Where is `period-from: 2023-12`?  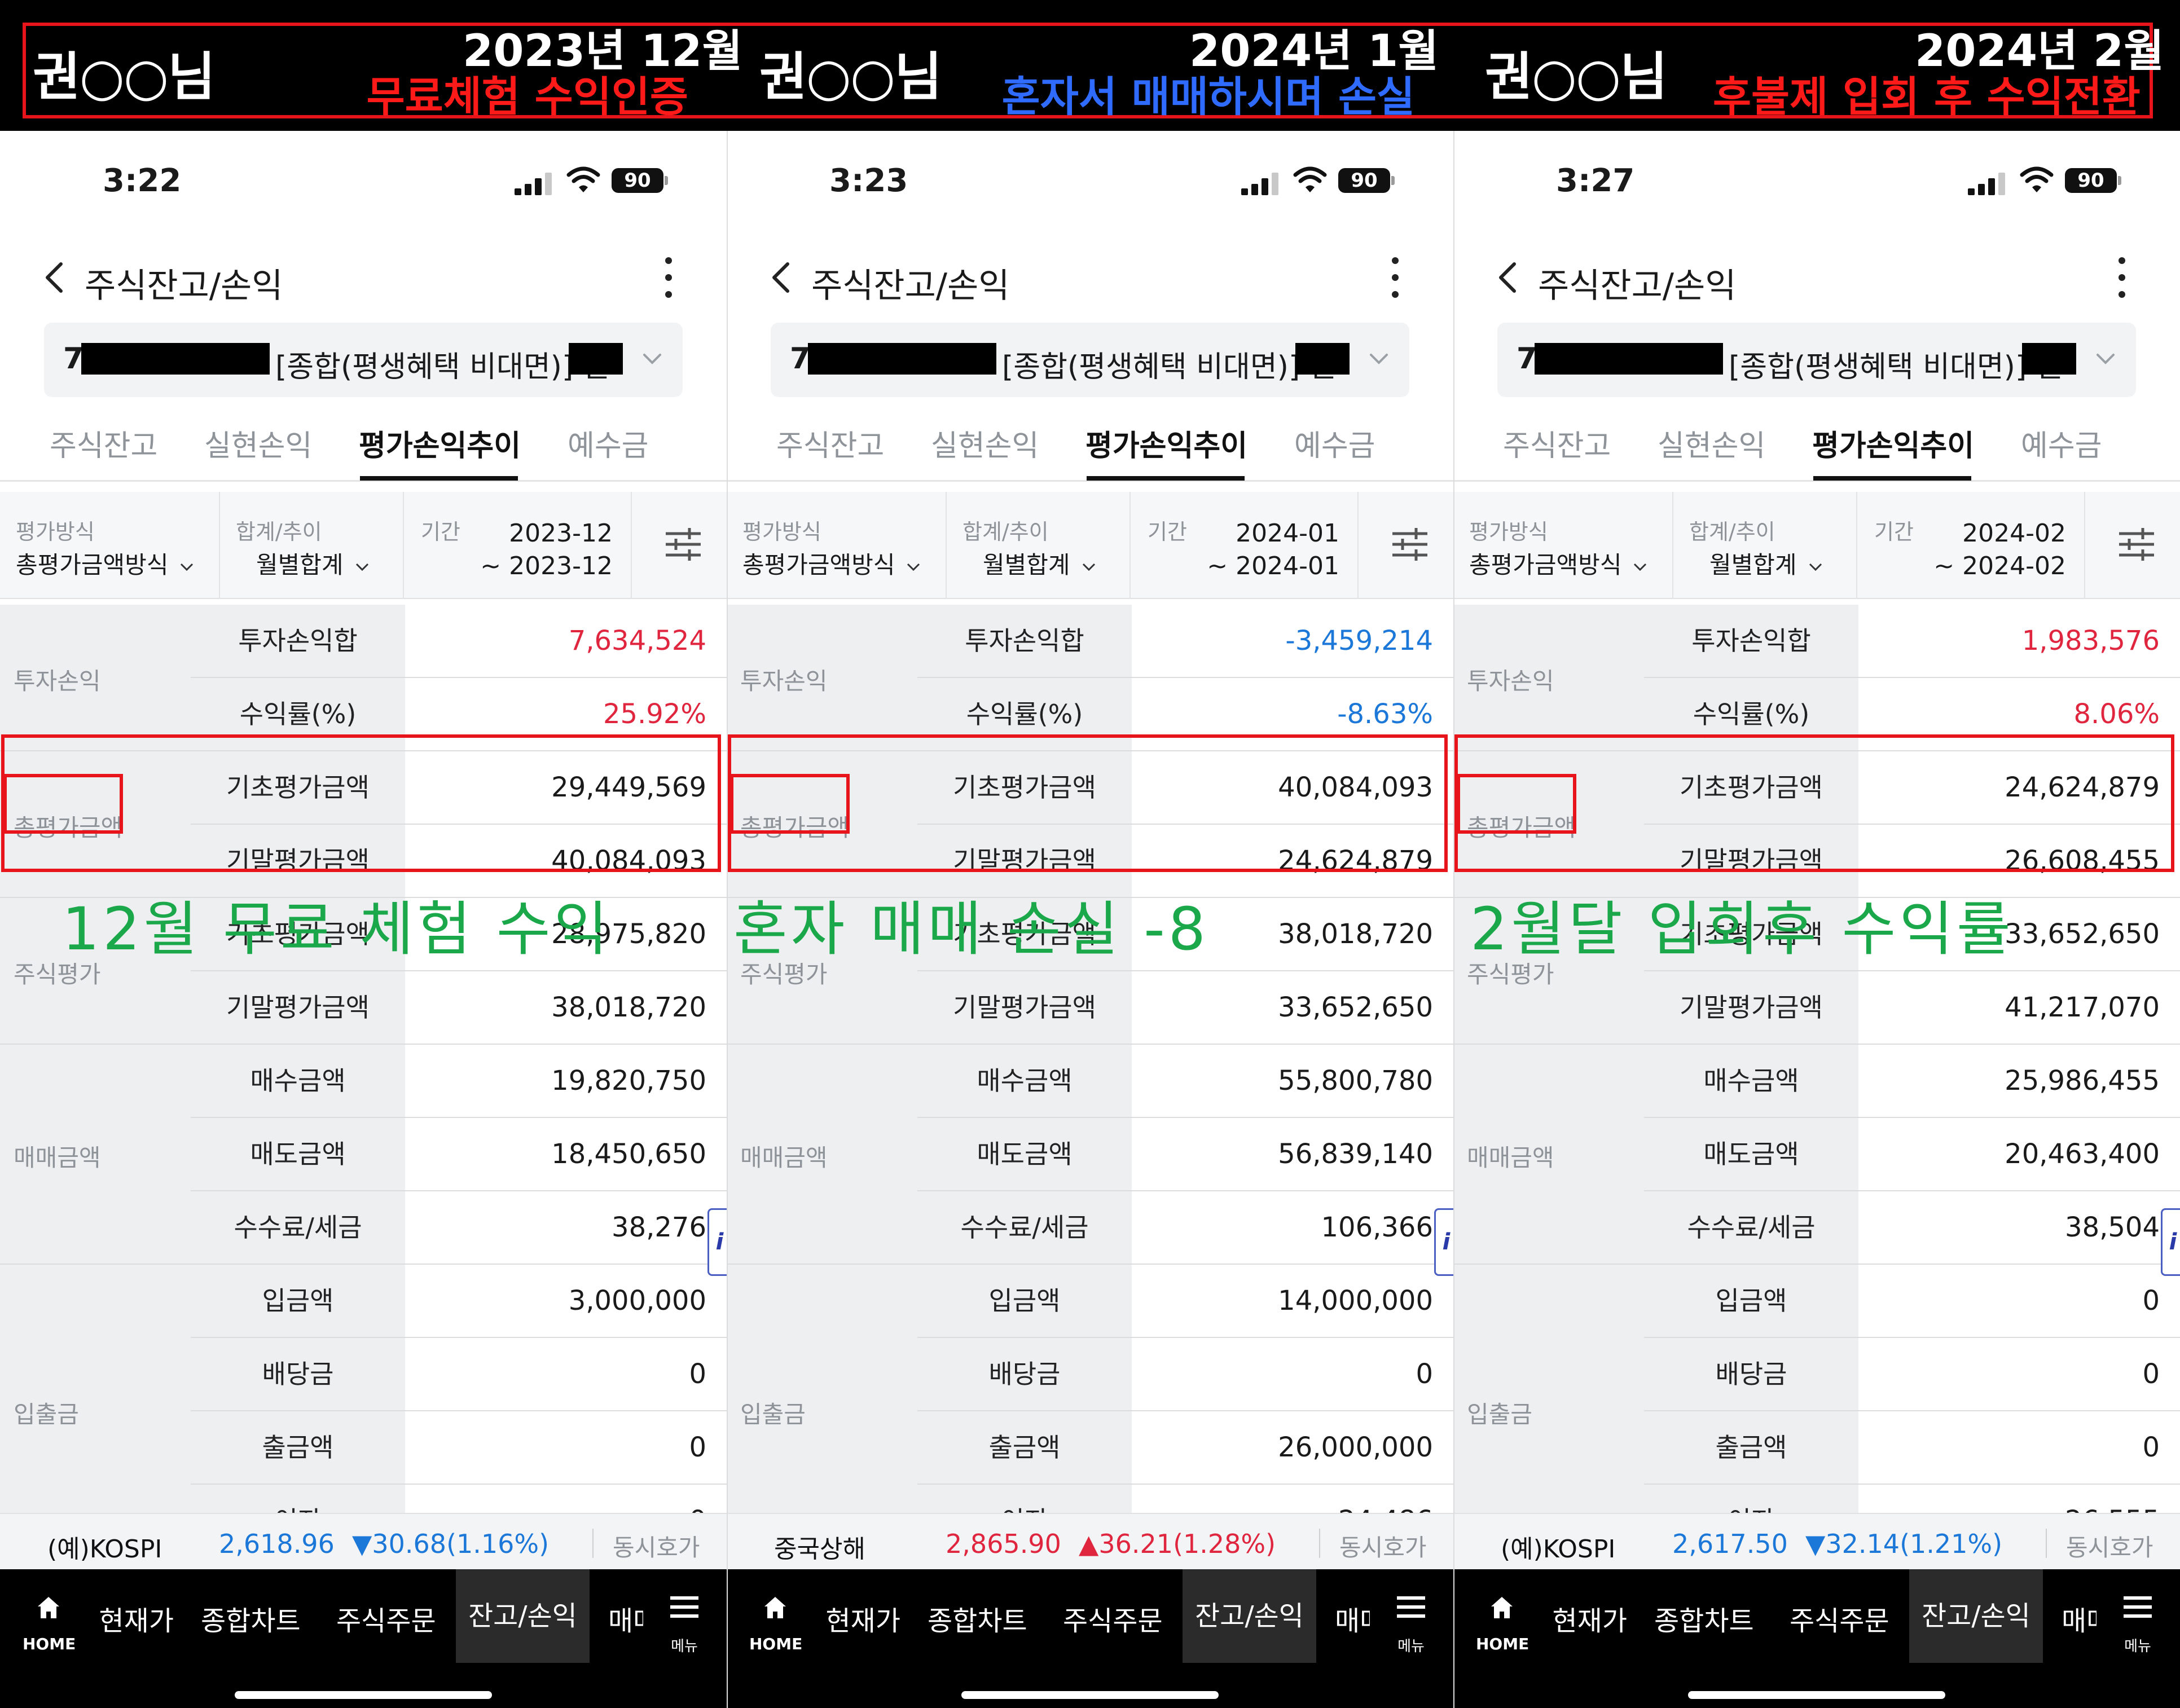 period-from: 2023-12 is located at coordinates (561, 533).